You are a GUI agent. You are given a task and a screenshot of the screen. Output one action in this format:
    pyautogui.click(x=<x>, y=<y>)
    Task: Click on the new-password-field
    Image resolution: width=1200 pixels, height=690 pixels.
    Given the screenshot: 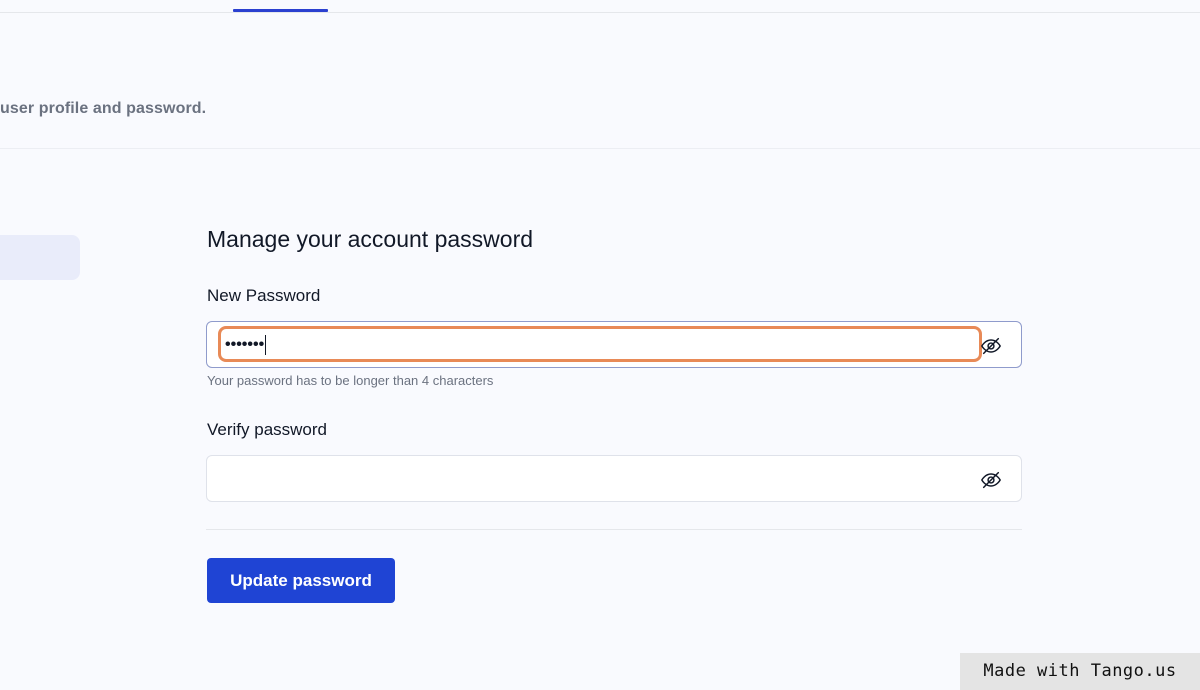 What is the action you would take?
    pyautogui.click(x=614, y=344)
    